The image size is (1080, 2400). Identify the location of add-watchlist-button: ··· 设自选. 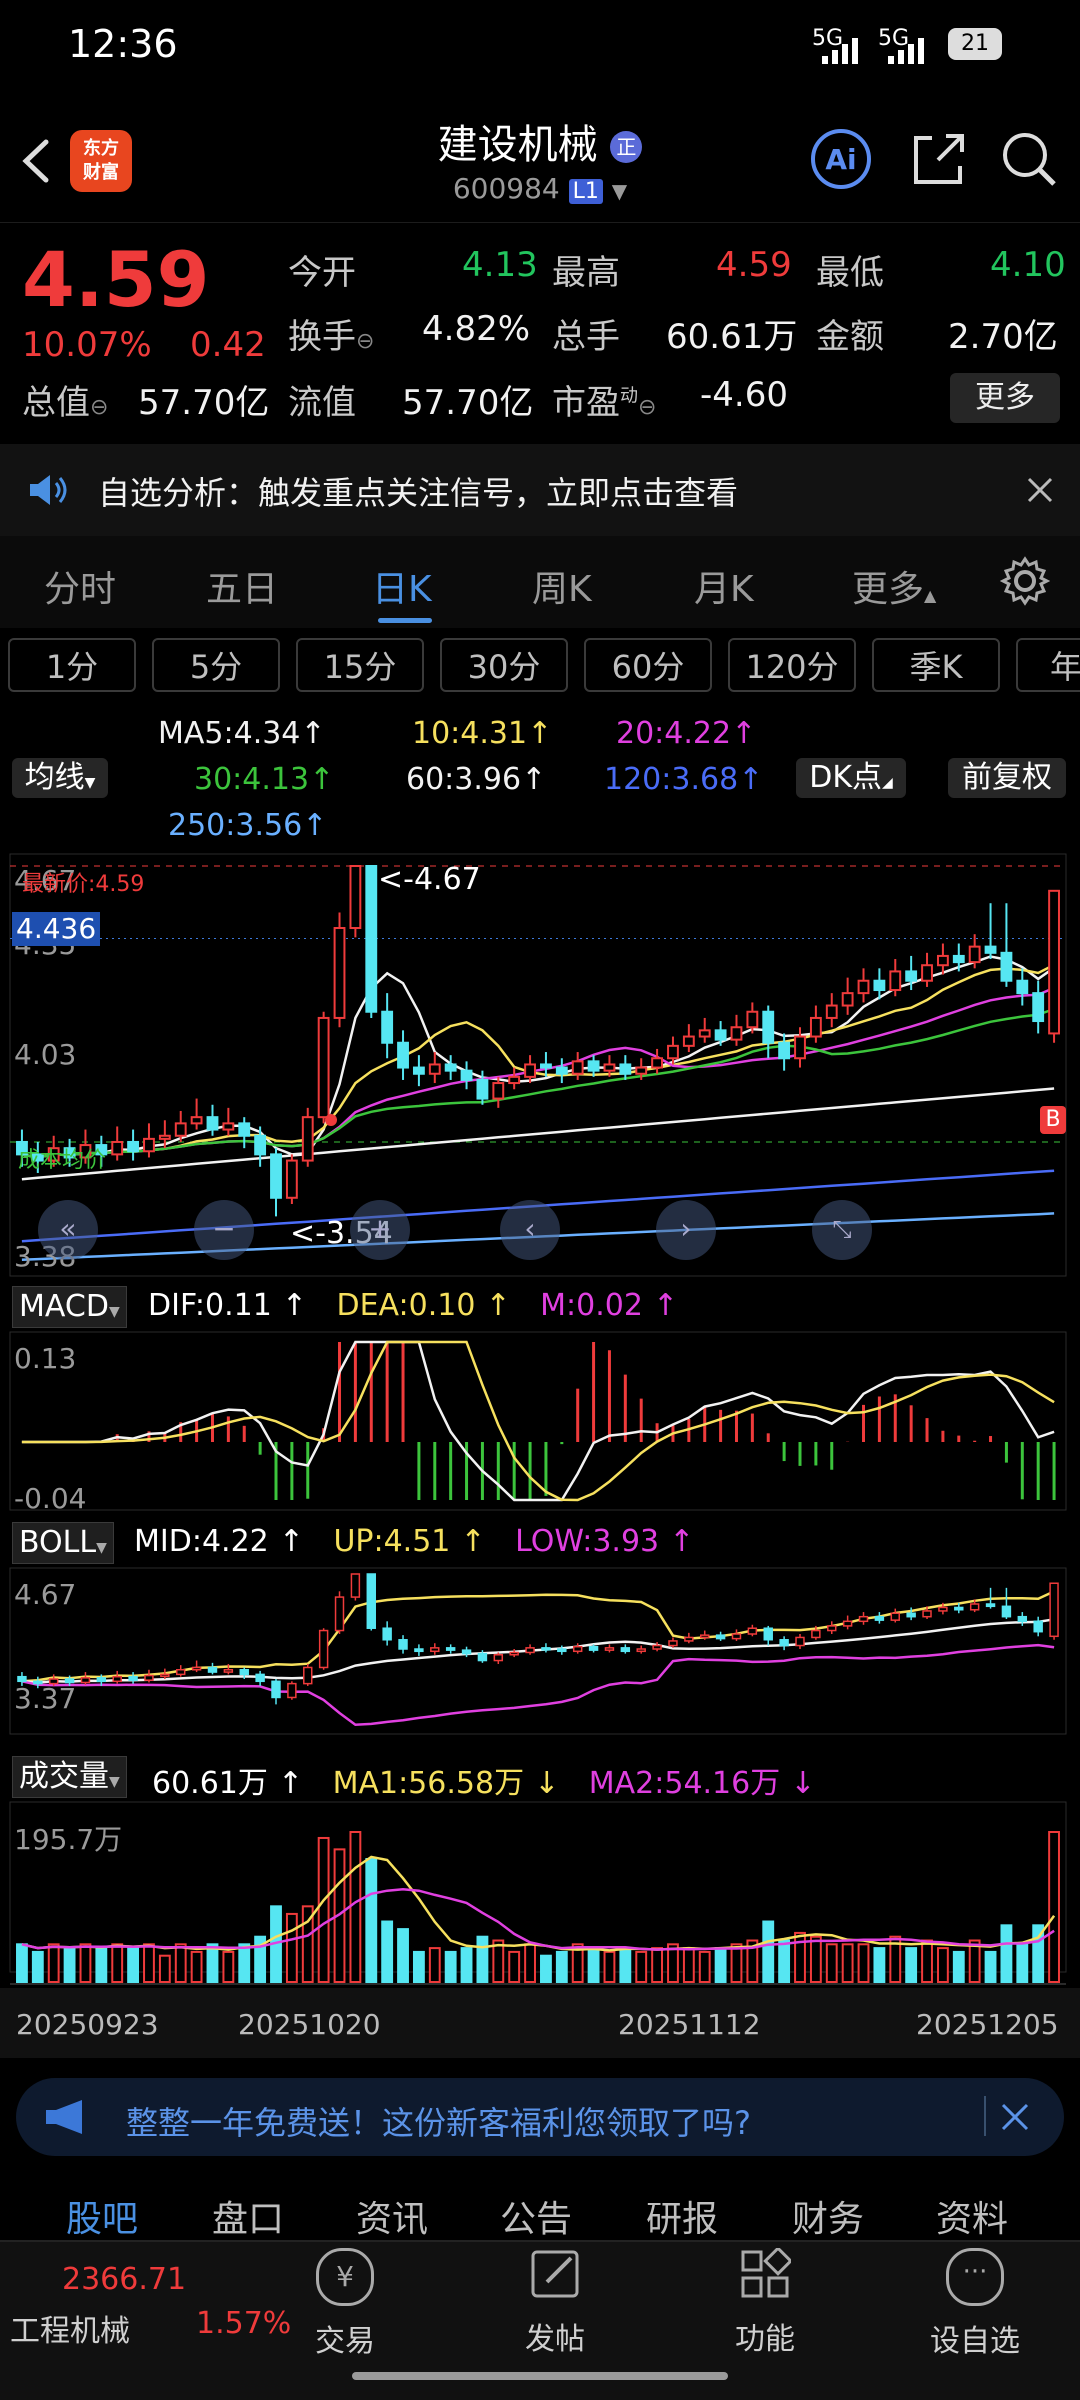
(975, 2304).